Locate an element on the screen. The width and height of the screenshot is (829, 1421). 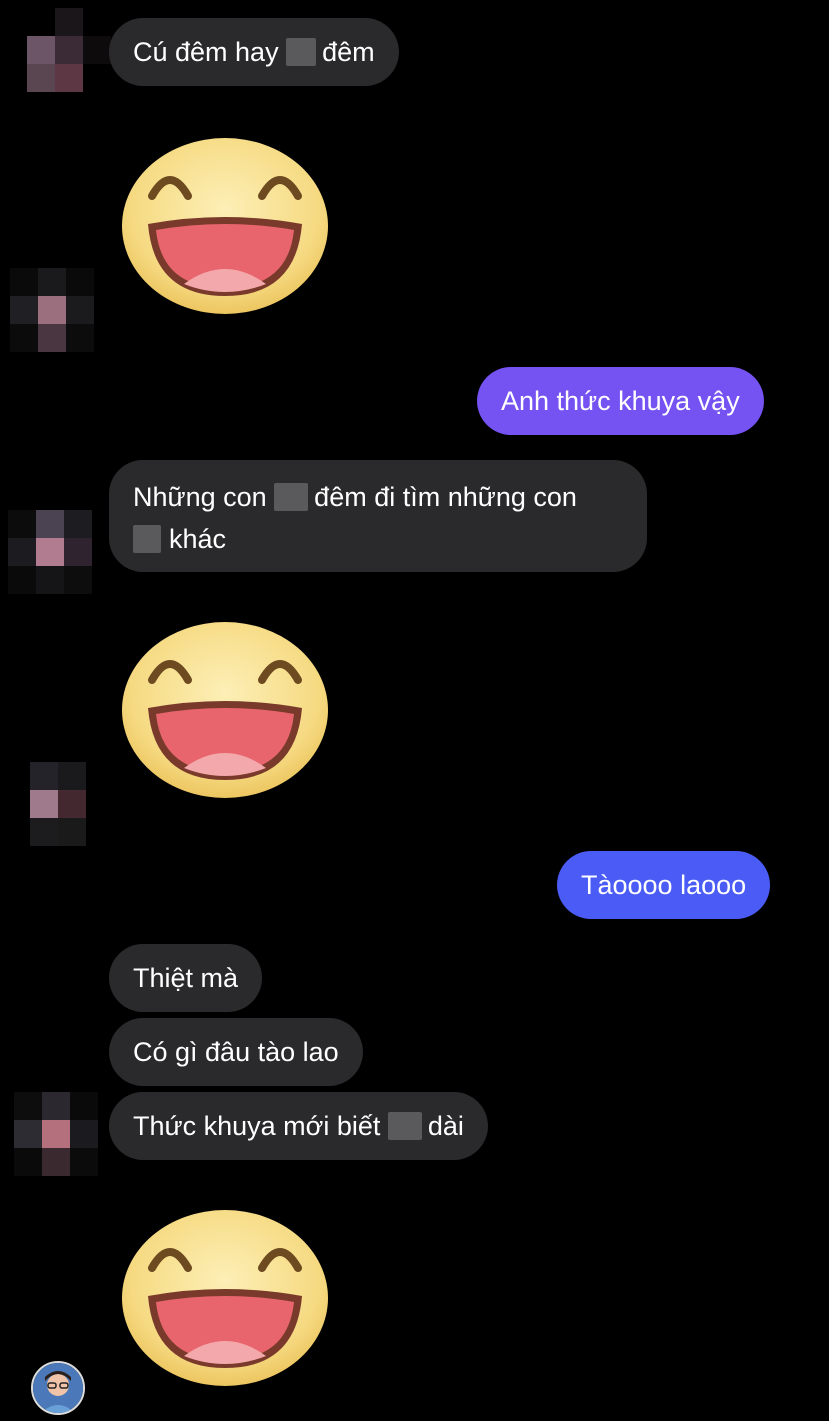
message-bubble-outgoing: Tàoooo laooo is located at coordinates (664, 885).